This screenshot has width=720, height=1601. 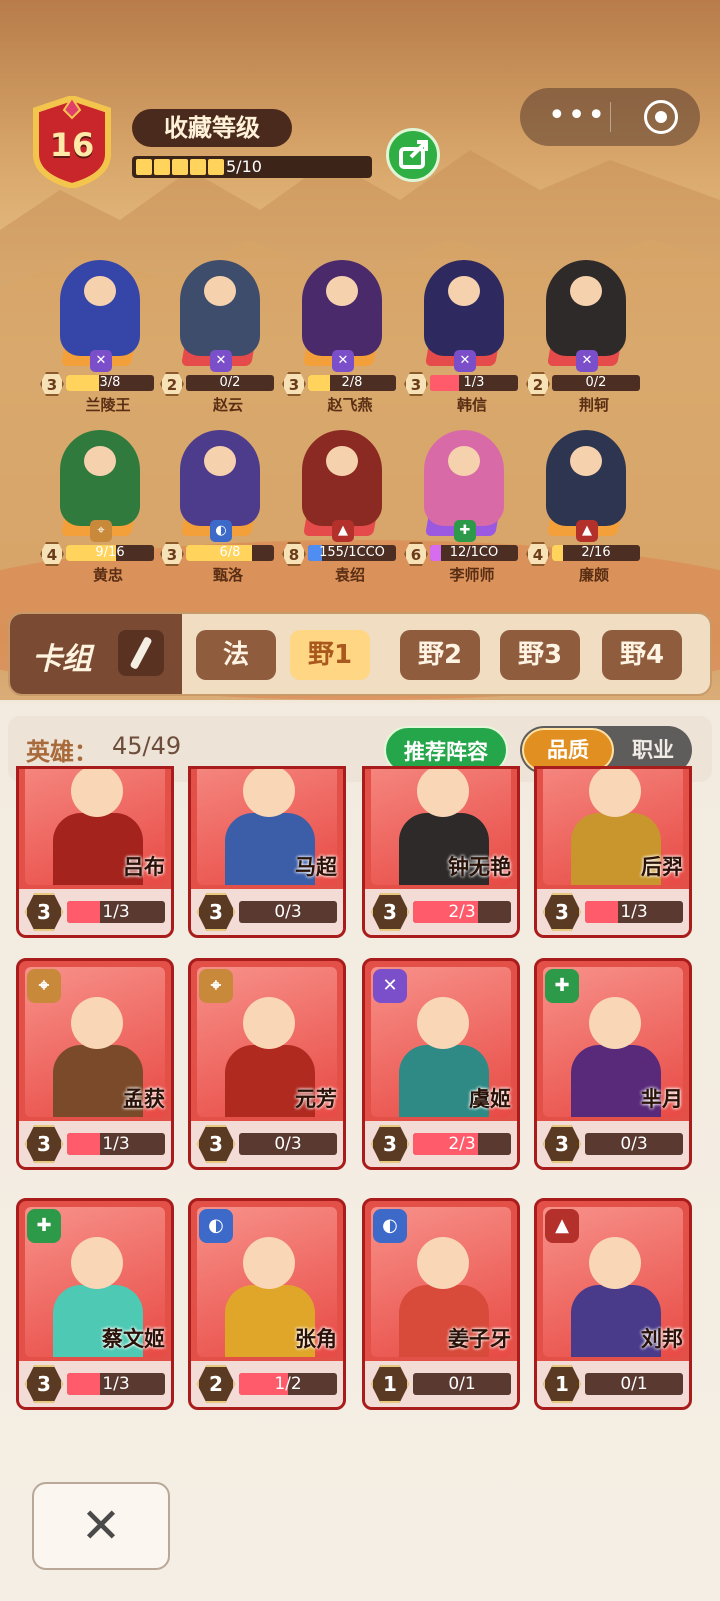 I want to click on team-hero: ✕ 2 0/2 荆轲, so click(x=586, y=335).